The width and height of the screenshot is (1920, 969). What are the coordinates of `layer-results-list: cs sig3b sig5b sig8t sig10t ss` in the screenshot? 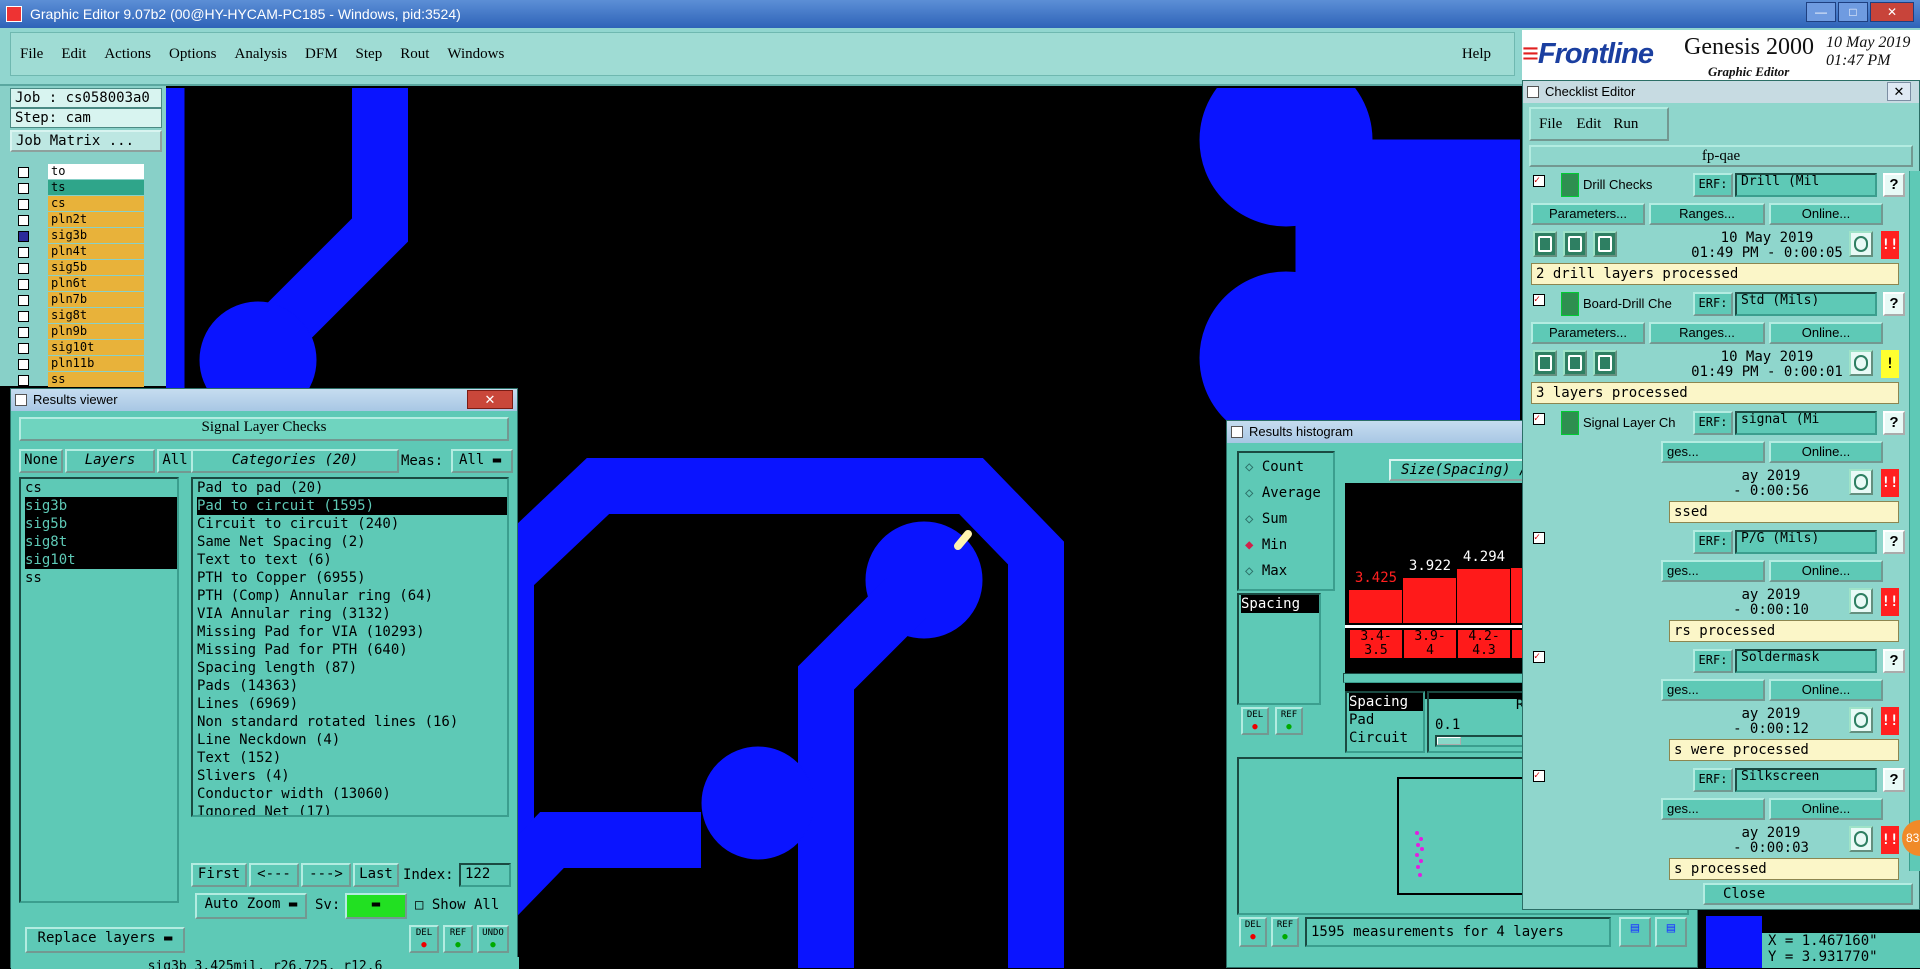 It's located at (99, 690).